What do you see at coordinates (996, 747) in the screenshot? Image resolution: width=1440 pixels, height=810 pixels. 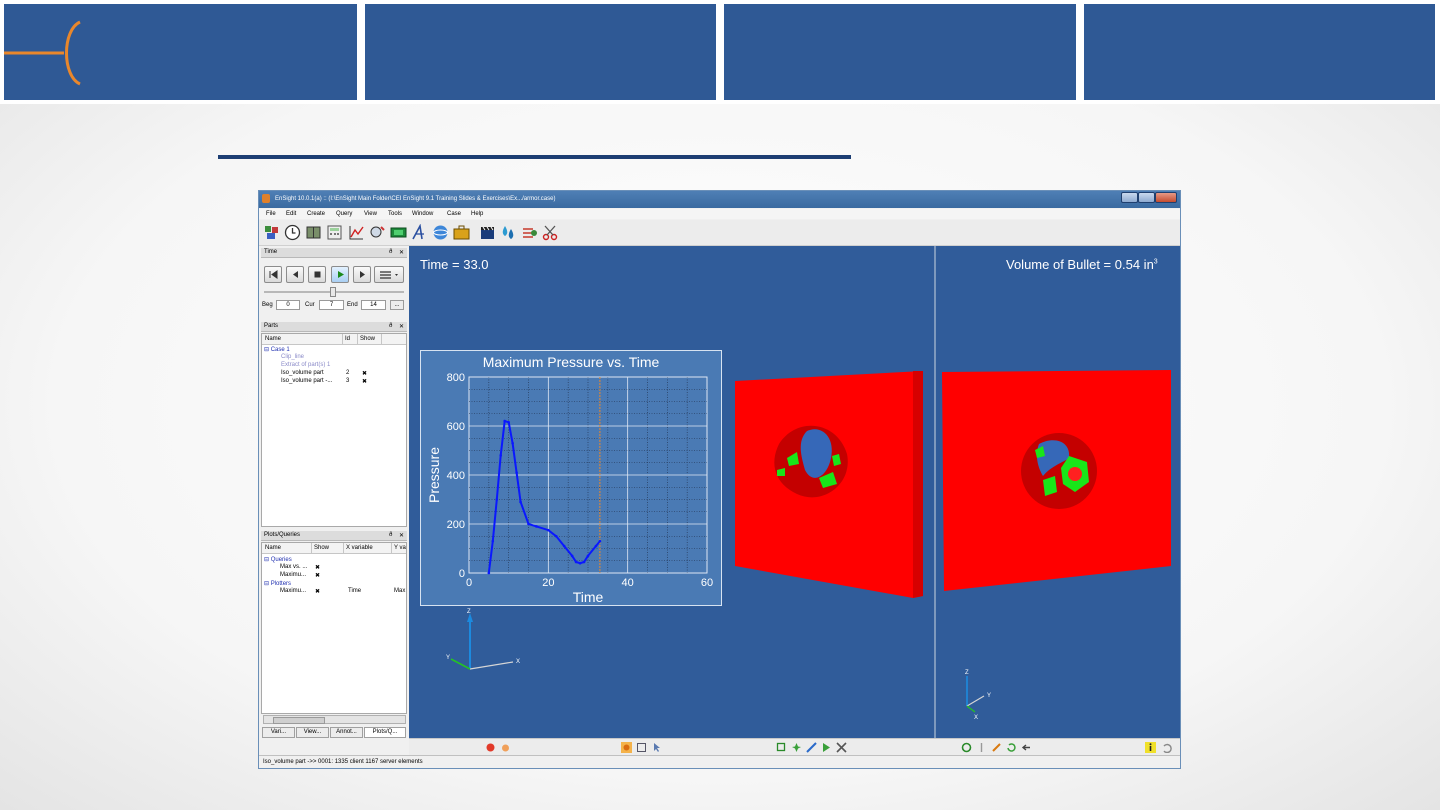 I see `zoom-icon` at bounding box center [996, 747].